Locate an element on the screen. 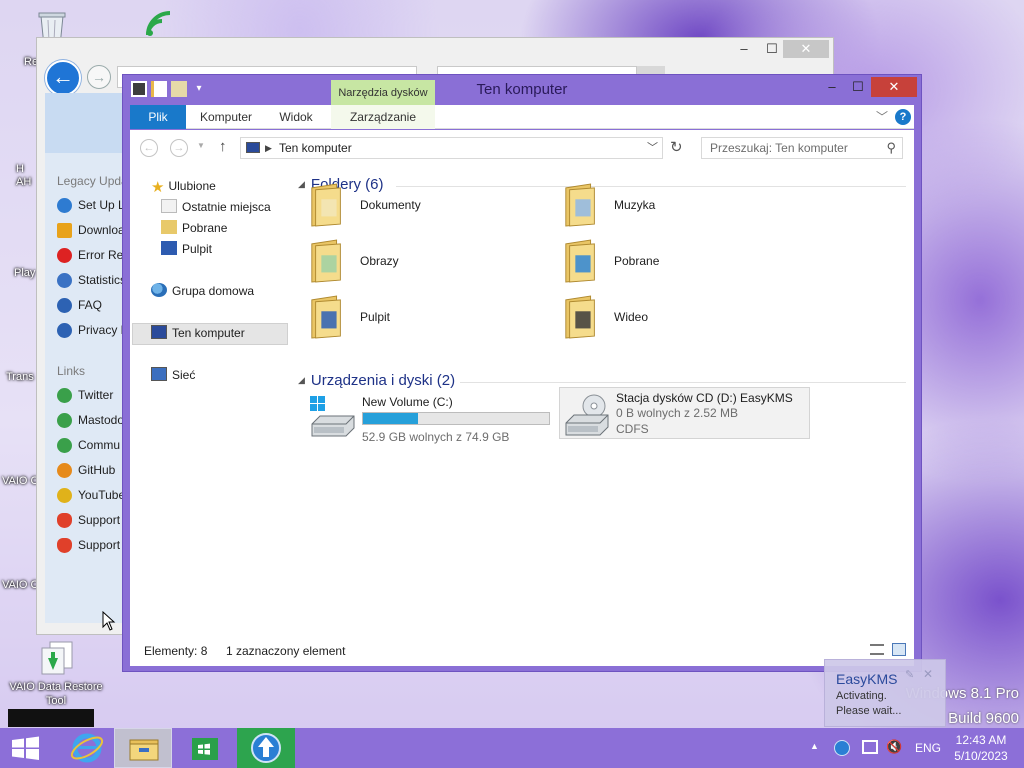 The image size is (1024, 768). bg-link-community: Commu is located at coordinates (88, 446).